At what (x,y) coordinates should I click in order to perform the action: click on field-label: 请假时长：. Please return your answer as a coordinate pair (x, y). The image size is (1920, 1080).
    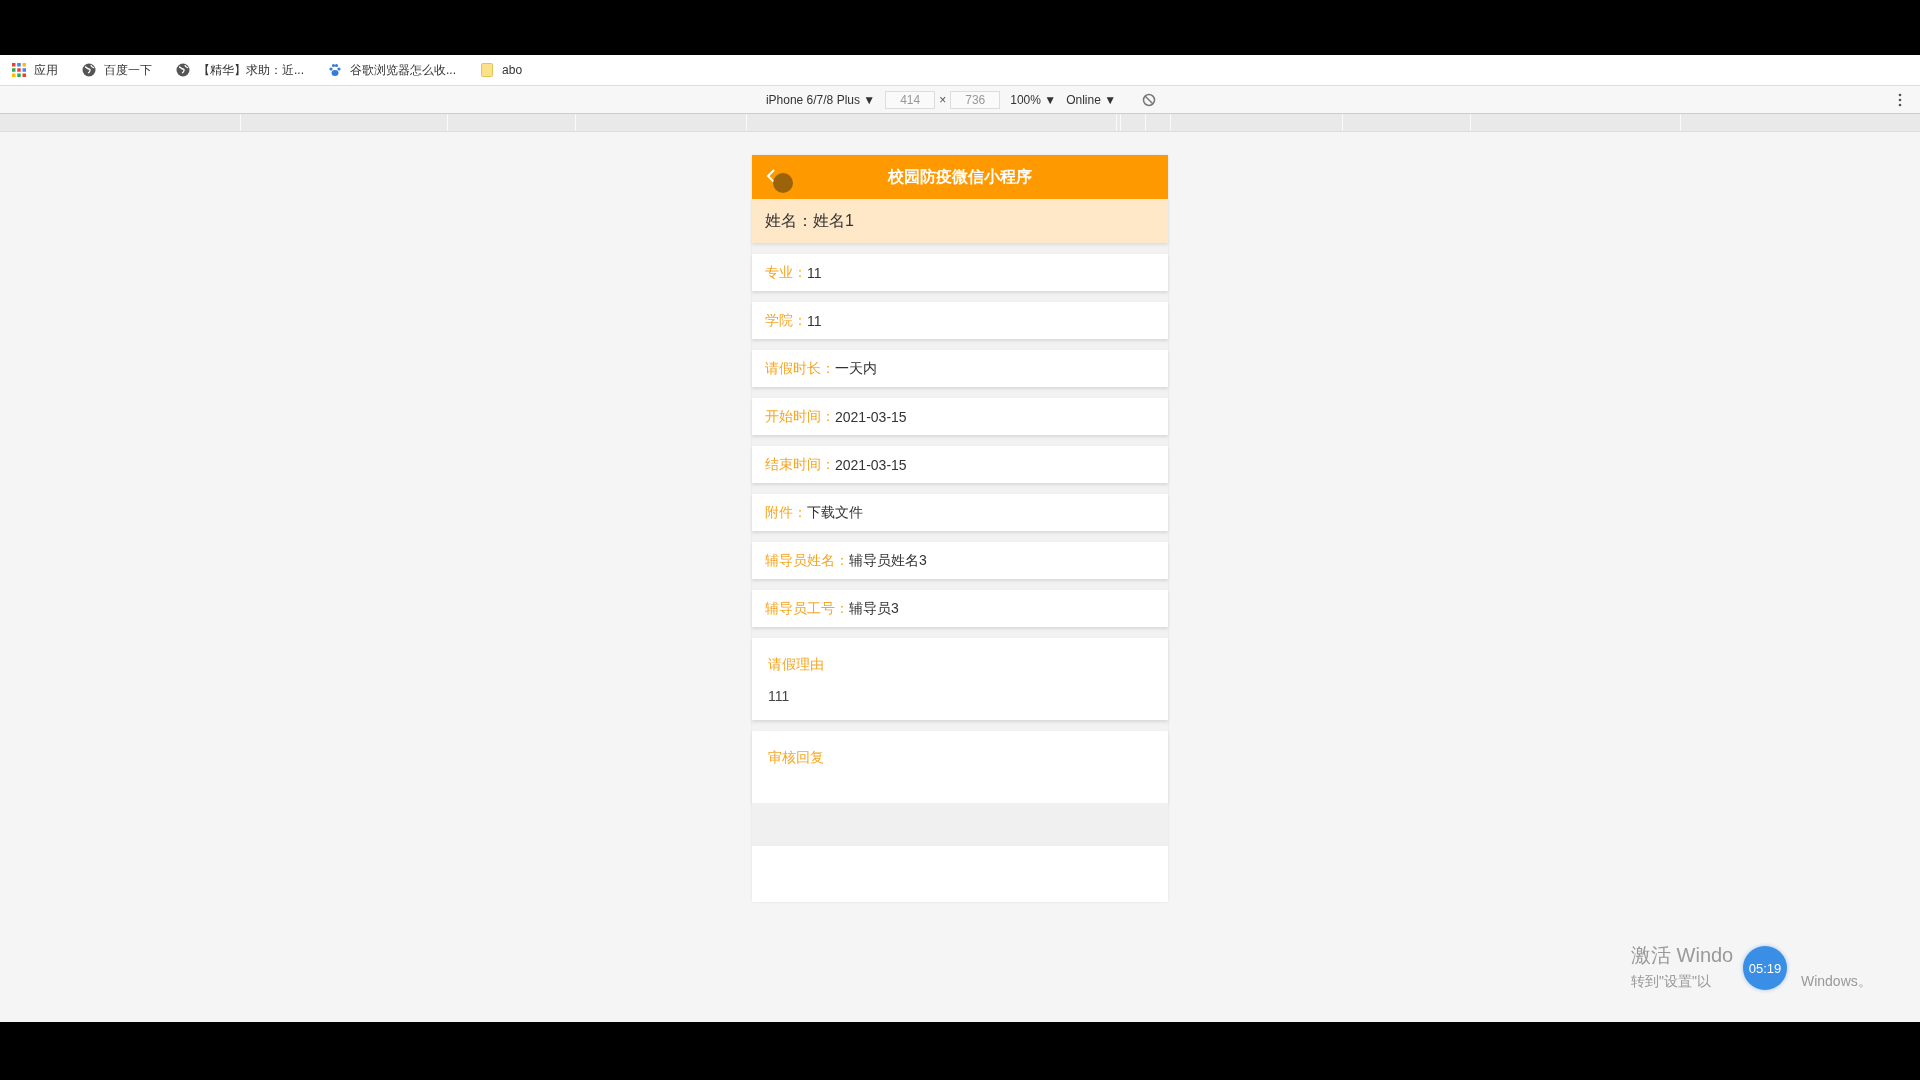
    Looking at the image, I should click on (800, 368).